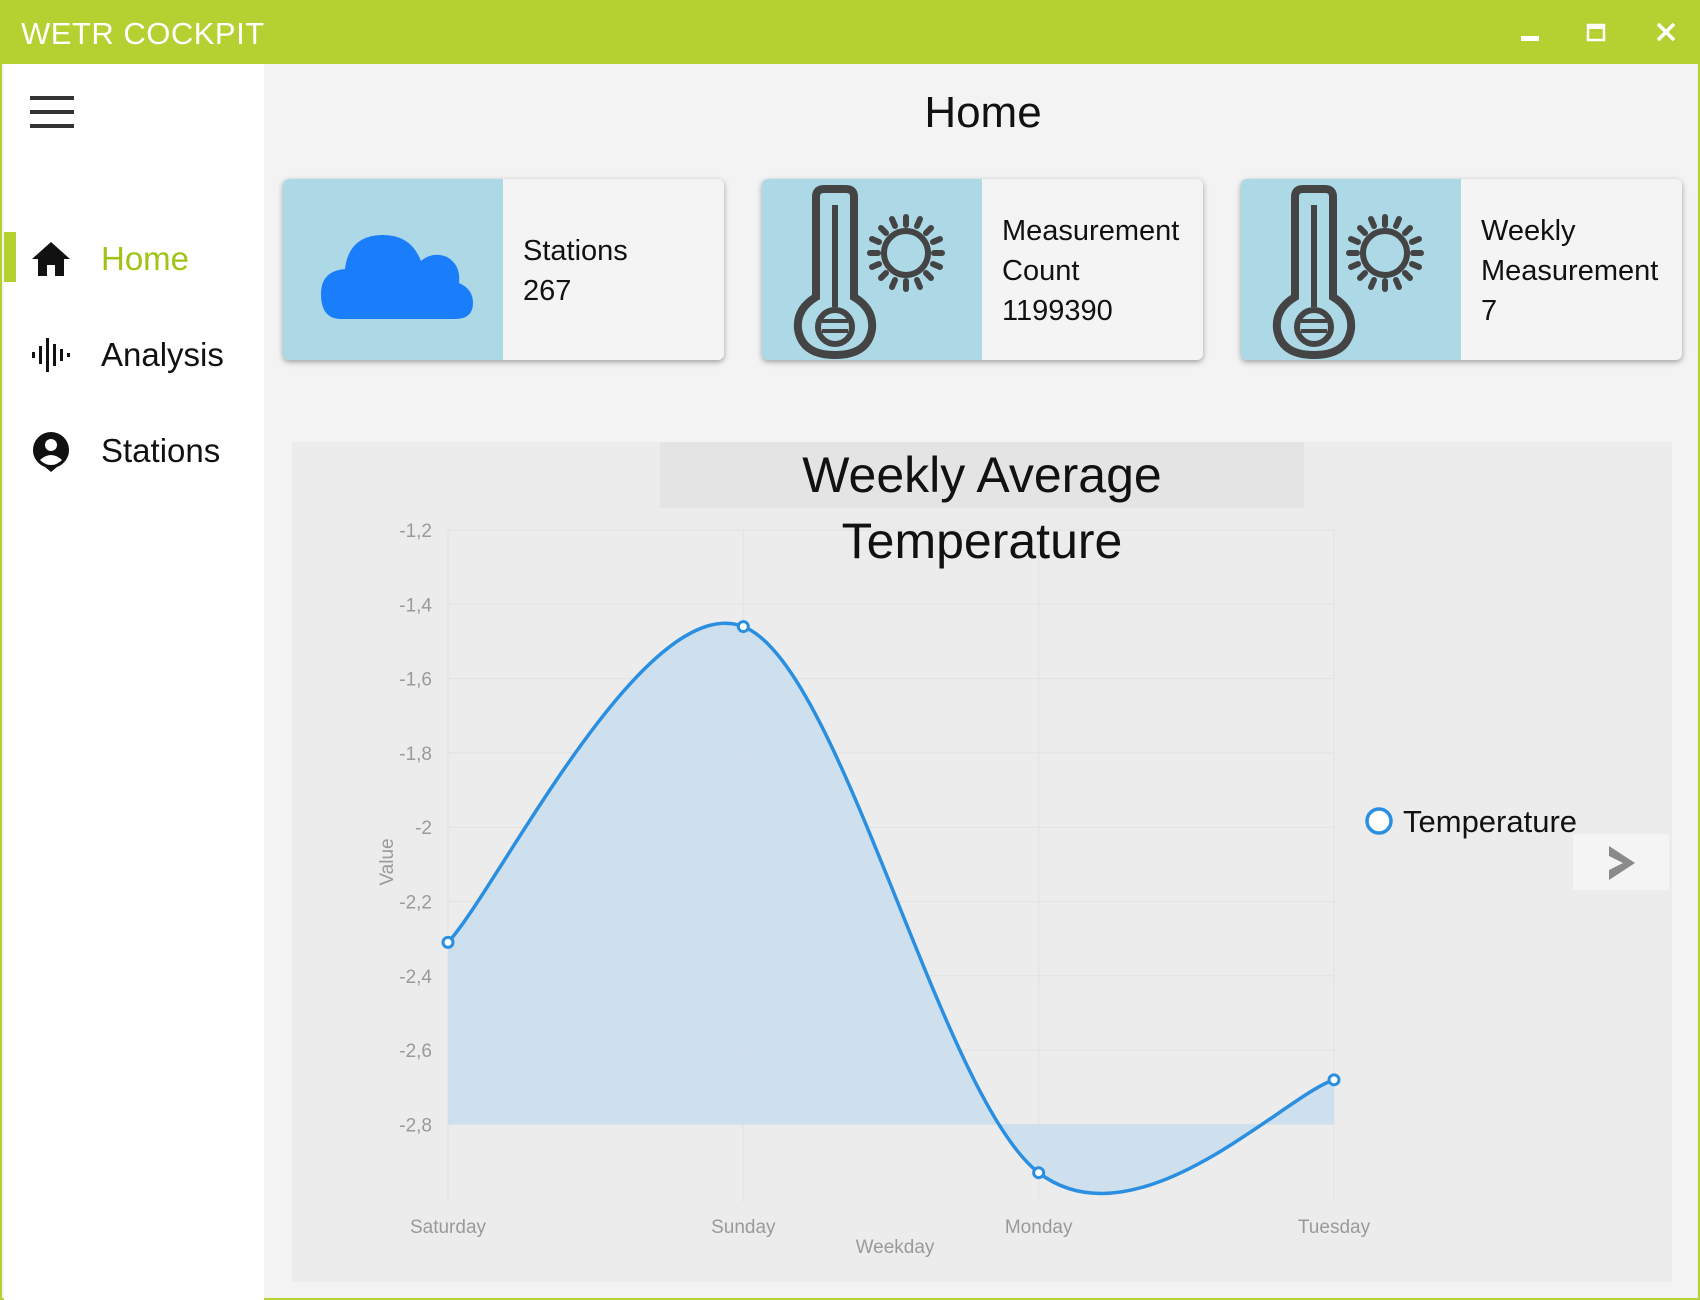 Image resolution: width=1700 pixels, height=1300 pixels. Describe the element at coordinates (1334, 1227) in the screenshot. I see `x-tick-label: Tuesday` at that location.